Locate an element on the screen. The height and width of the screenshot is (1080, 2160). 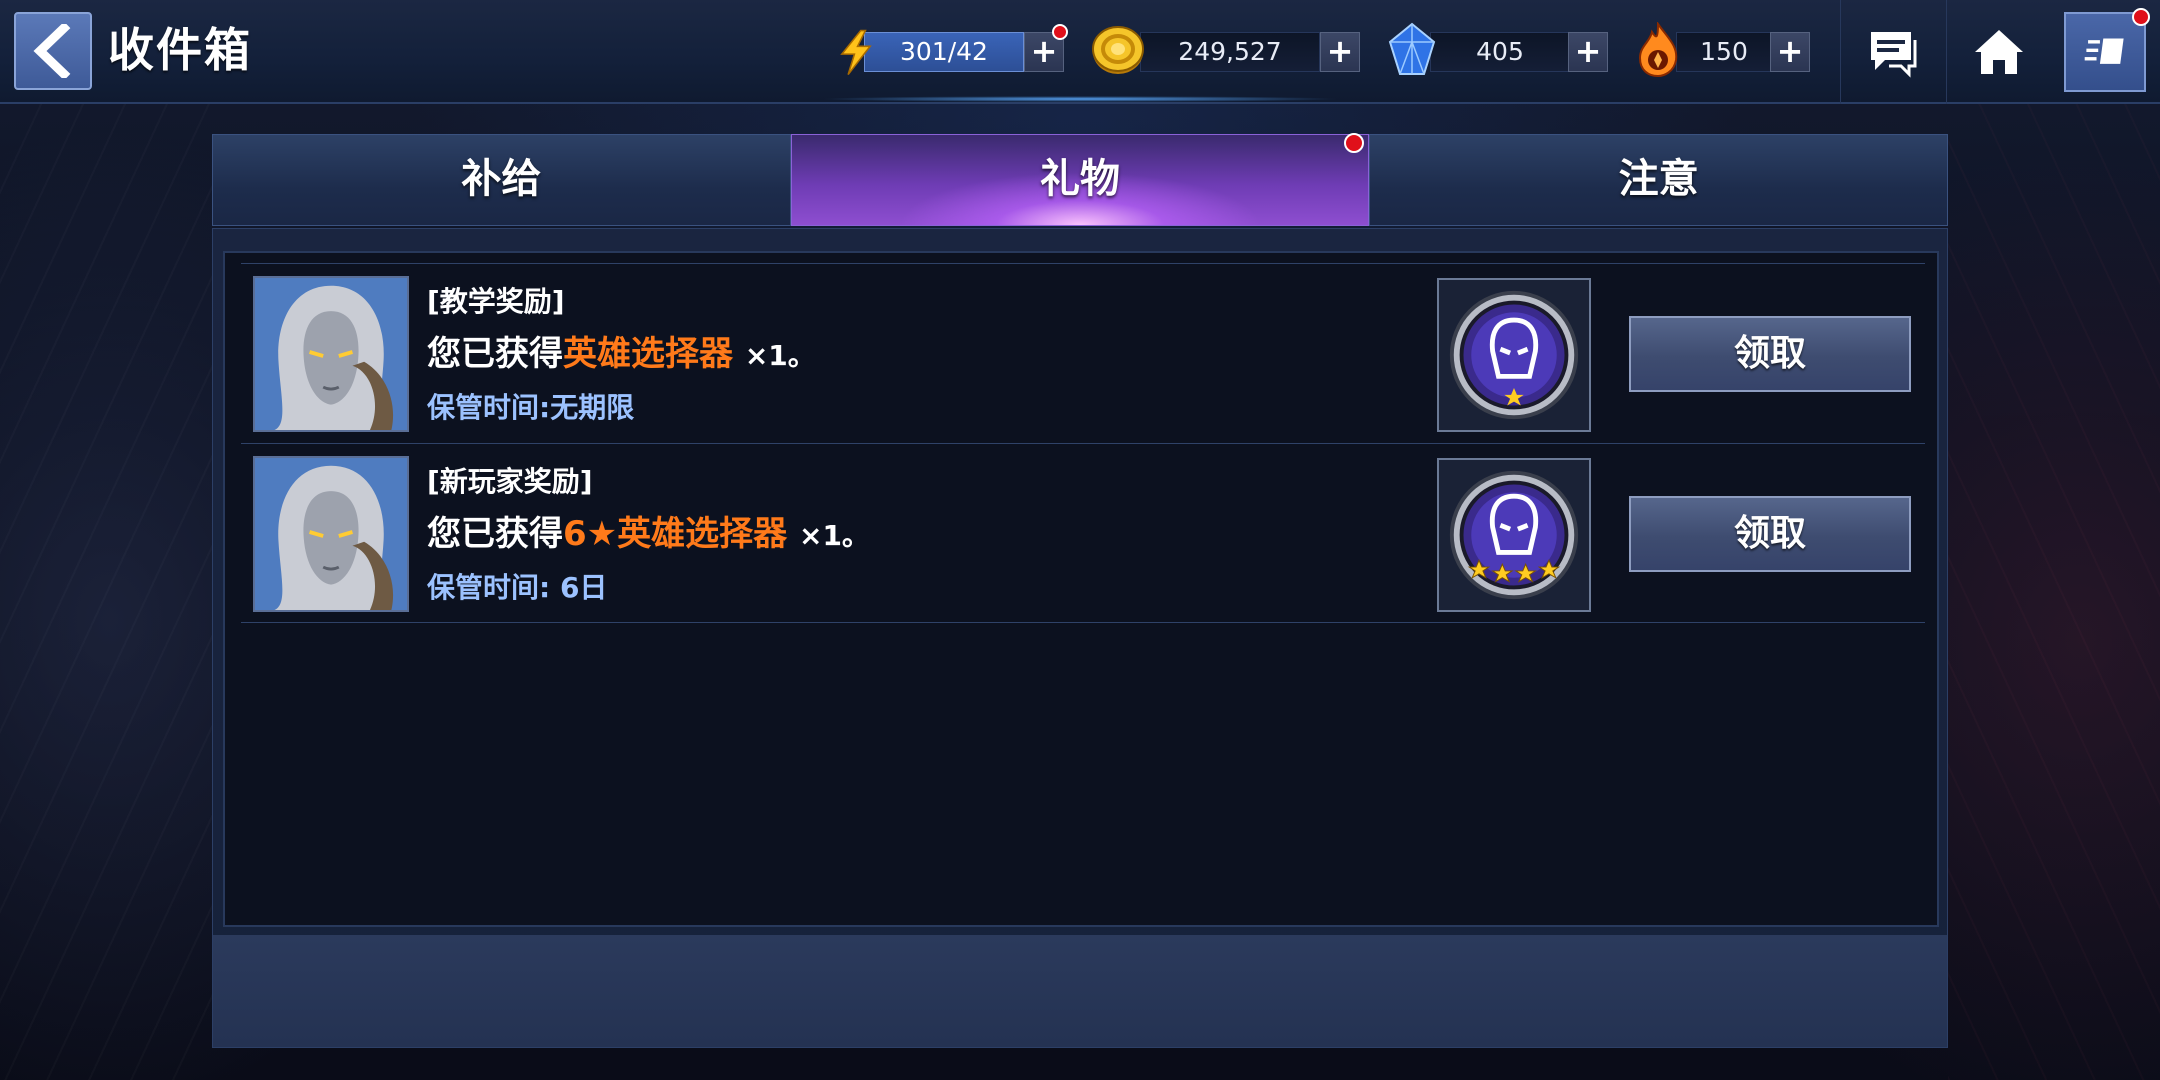
tab-gifts-label: 礼物 is located at coordinates (1080, 179).